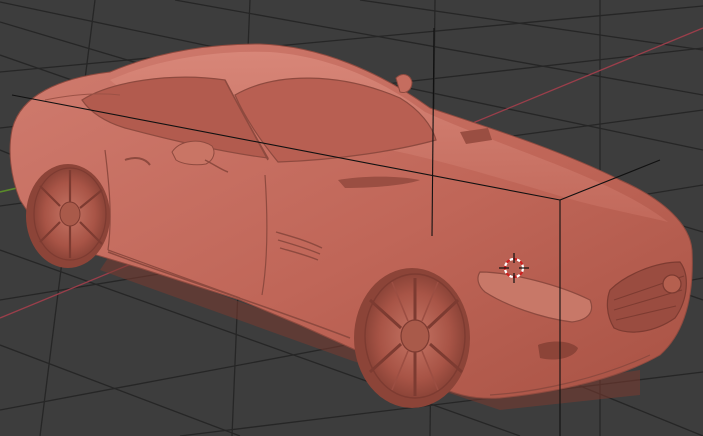 The width and height of the screenshot is (703, 436). I want to click on brand-emblem, so click(672, 284).